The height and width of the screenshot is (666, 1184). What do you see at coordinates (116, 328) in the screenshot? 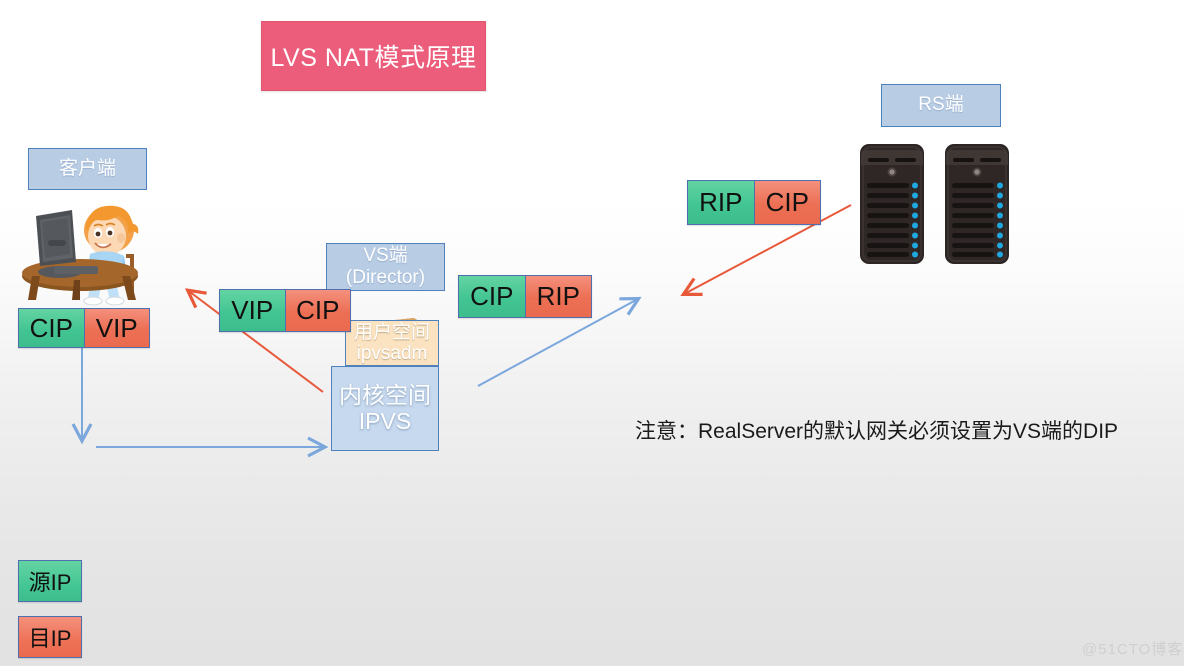
I see `packet-client-dst: VIP` at bounding box center [116, 328].